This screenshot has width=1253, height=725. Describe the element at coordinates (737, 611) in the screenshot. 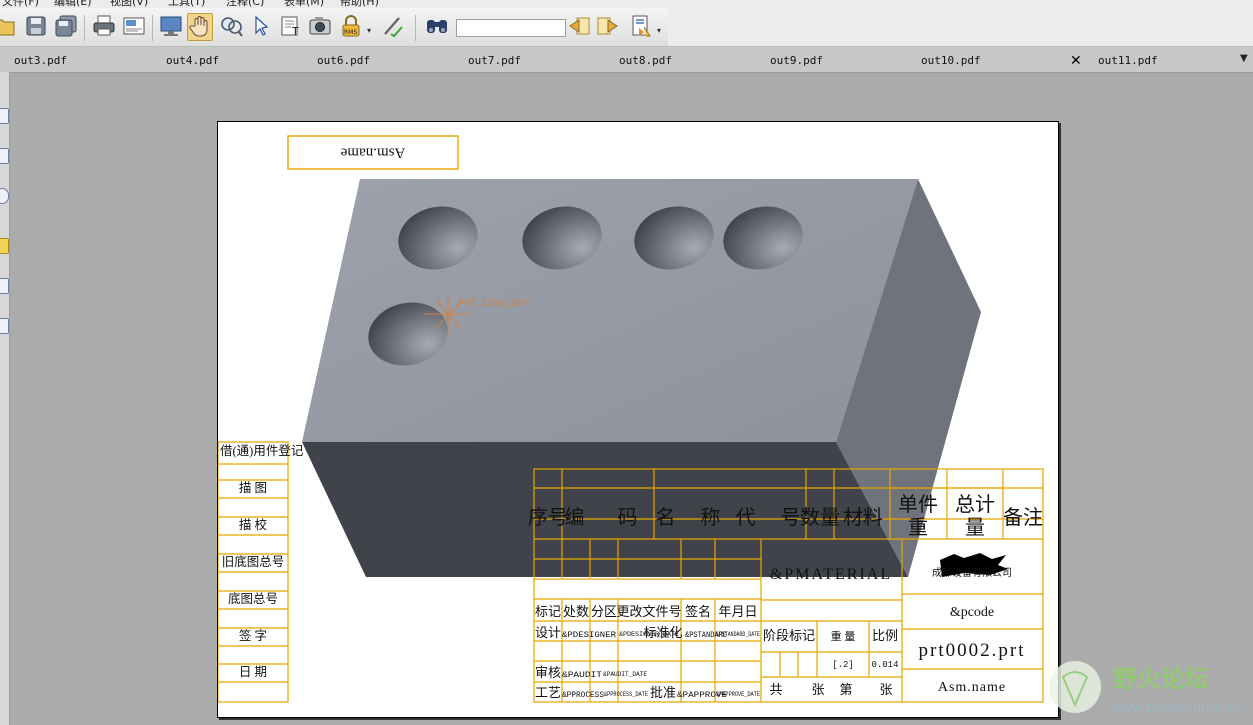

I see `rev-date-label: 年月日` at that location.